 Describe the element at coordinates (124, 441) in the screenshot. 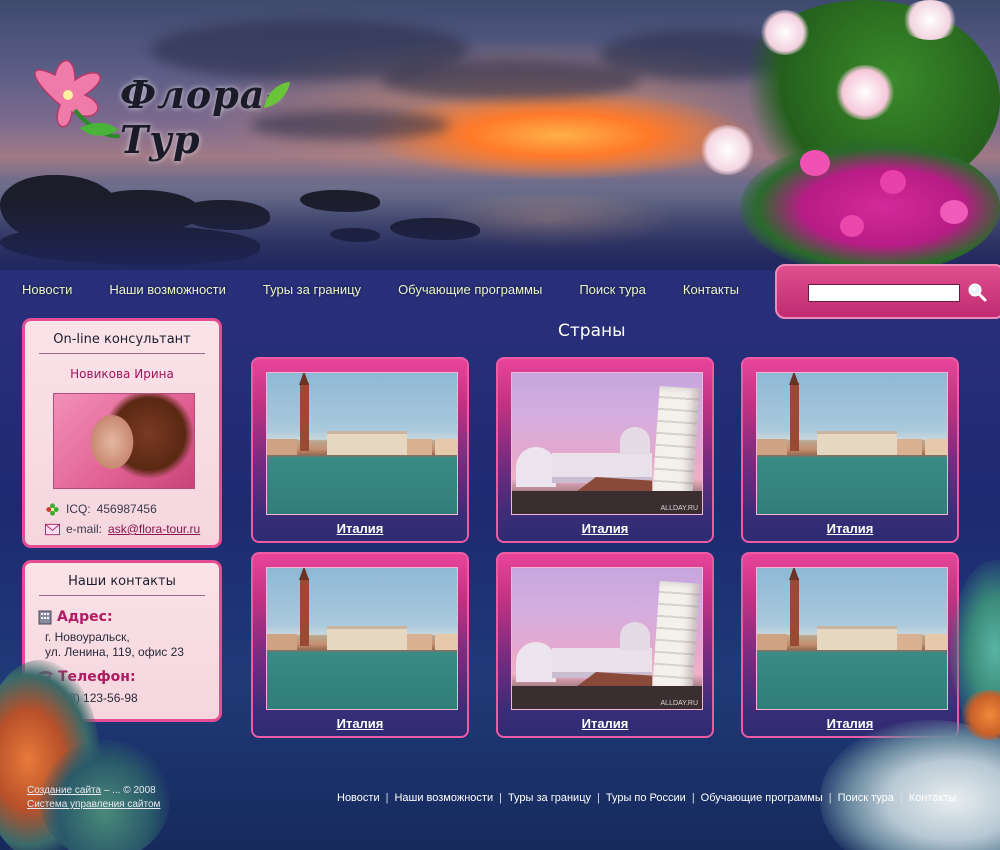

I see `consultant-photo` at that location.